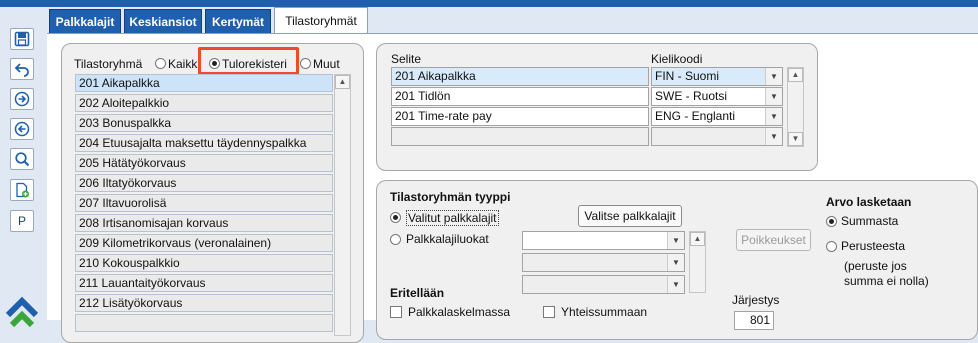 The height and width of the screenshot is (343, 978). I want to click on valitut-radio, so click(395, 217).